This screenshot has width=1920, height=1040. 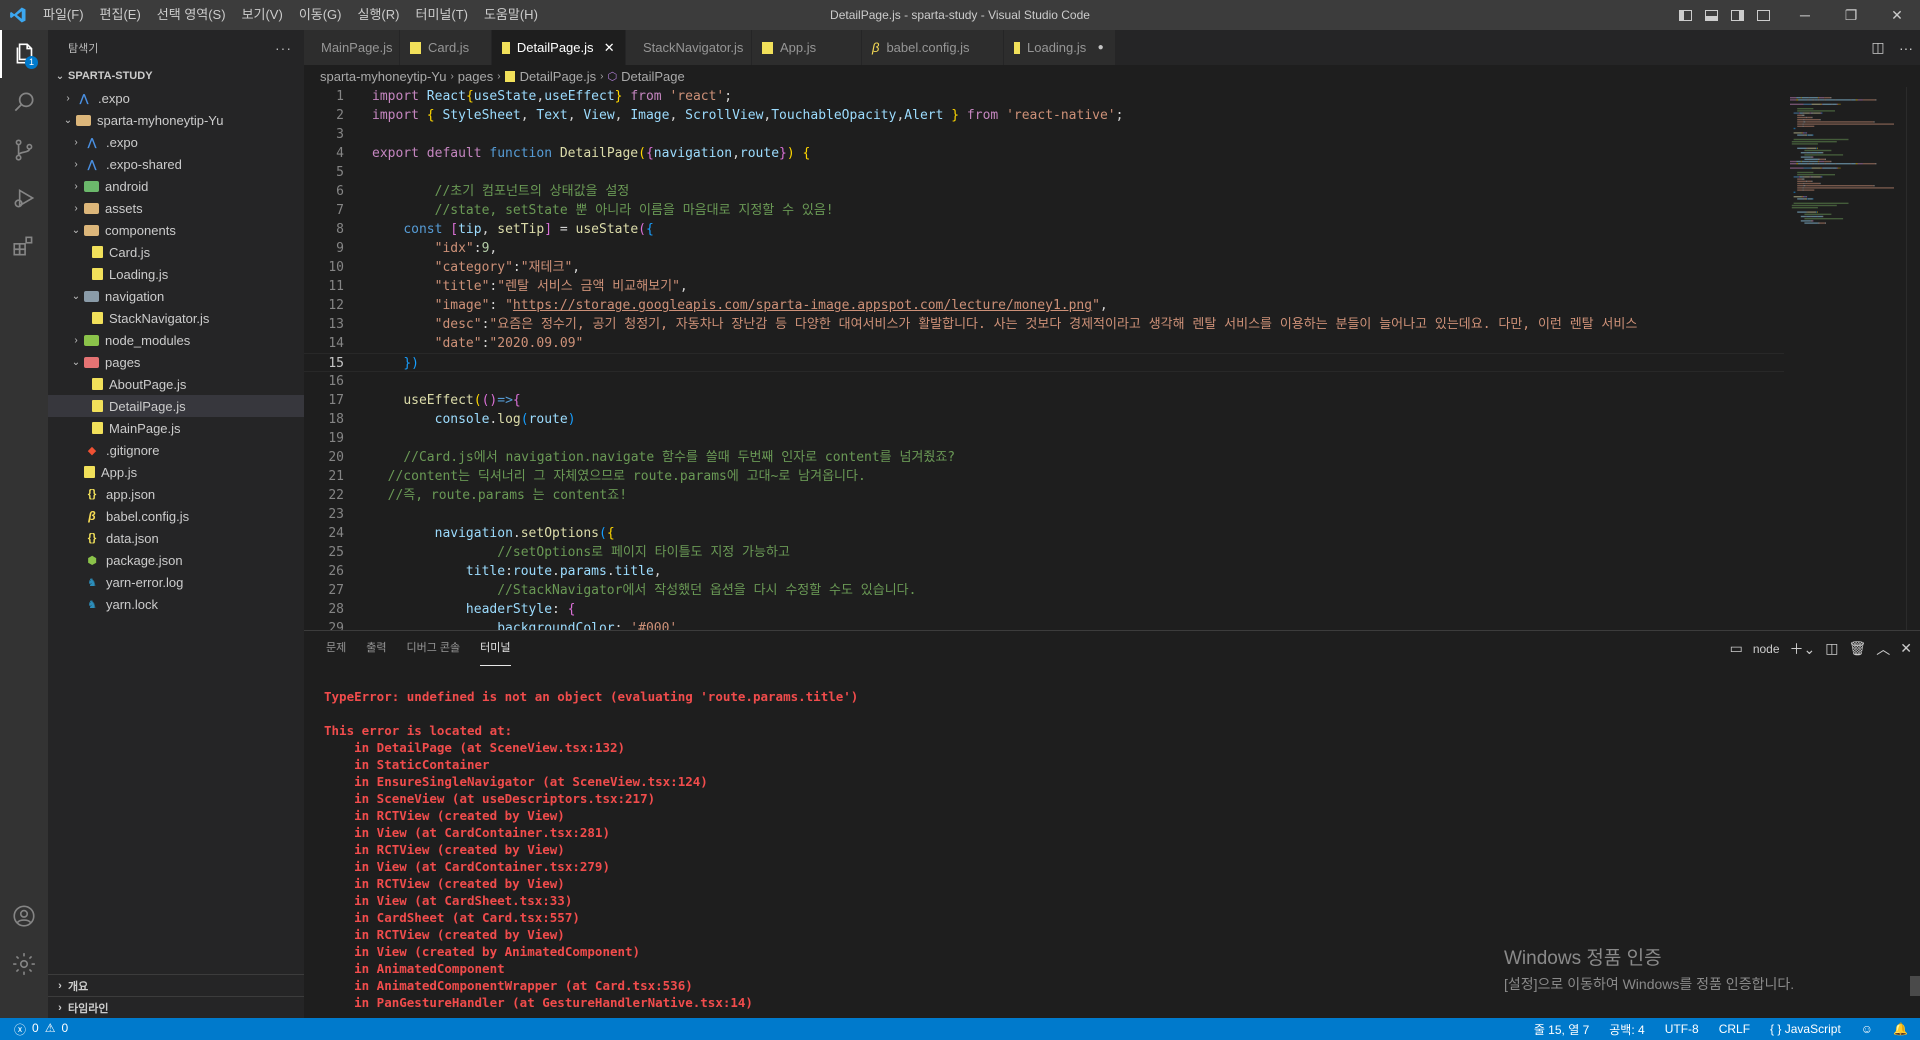 I want to click on notifications-bell-icon: 🔔, so click(x=1900, y=1029).